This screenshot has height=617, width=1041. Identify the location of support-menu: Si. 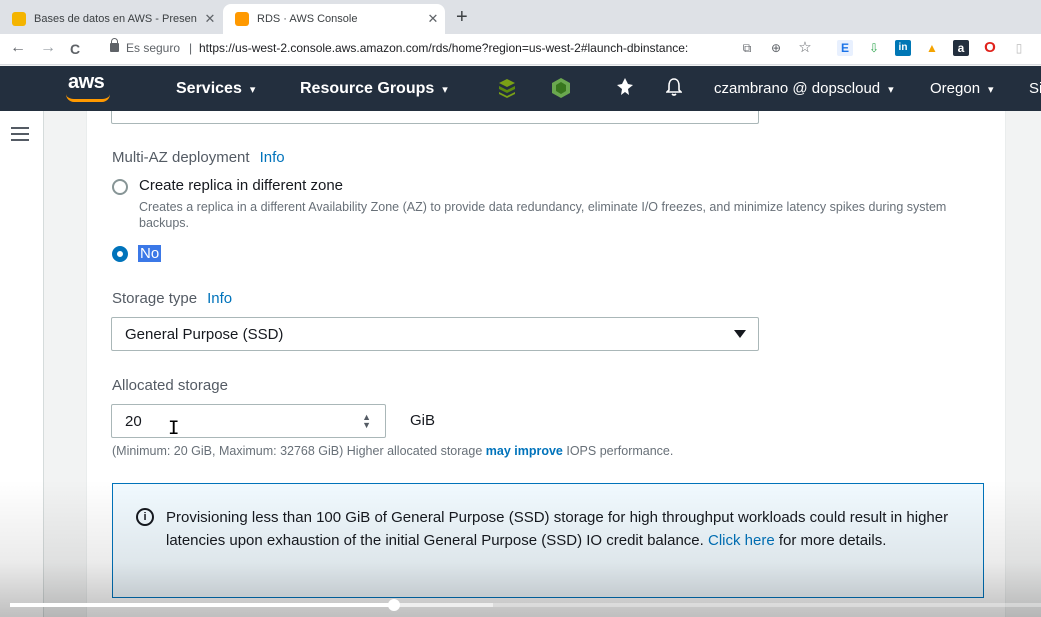
(1035, 88).